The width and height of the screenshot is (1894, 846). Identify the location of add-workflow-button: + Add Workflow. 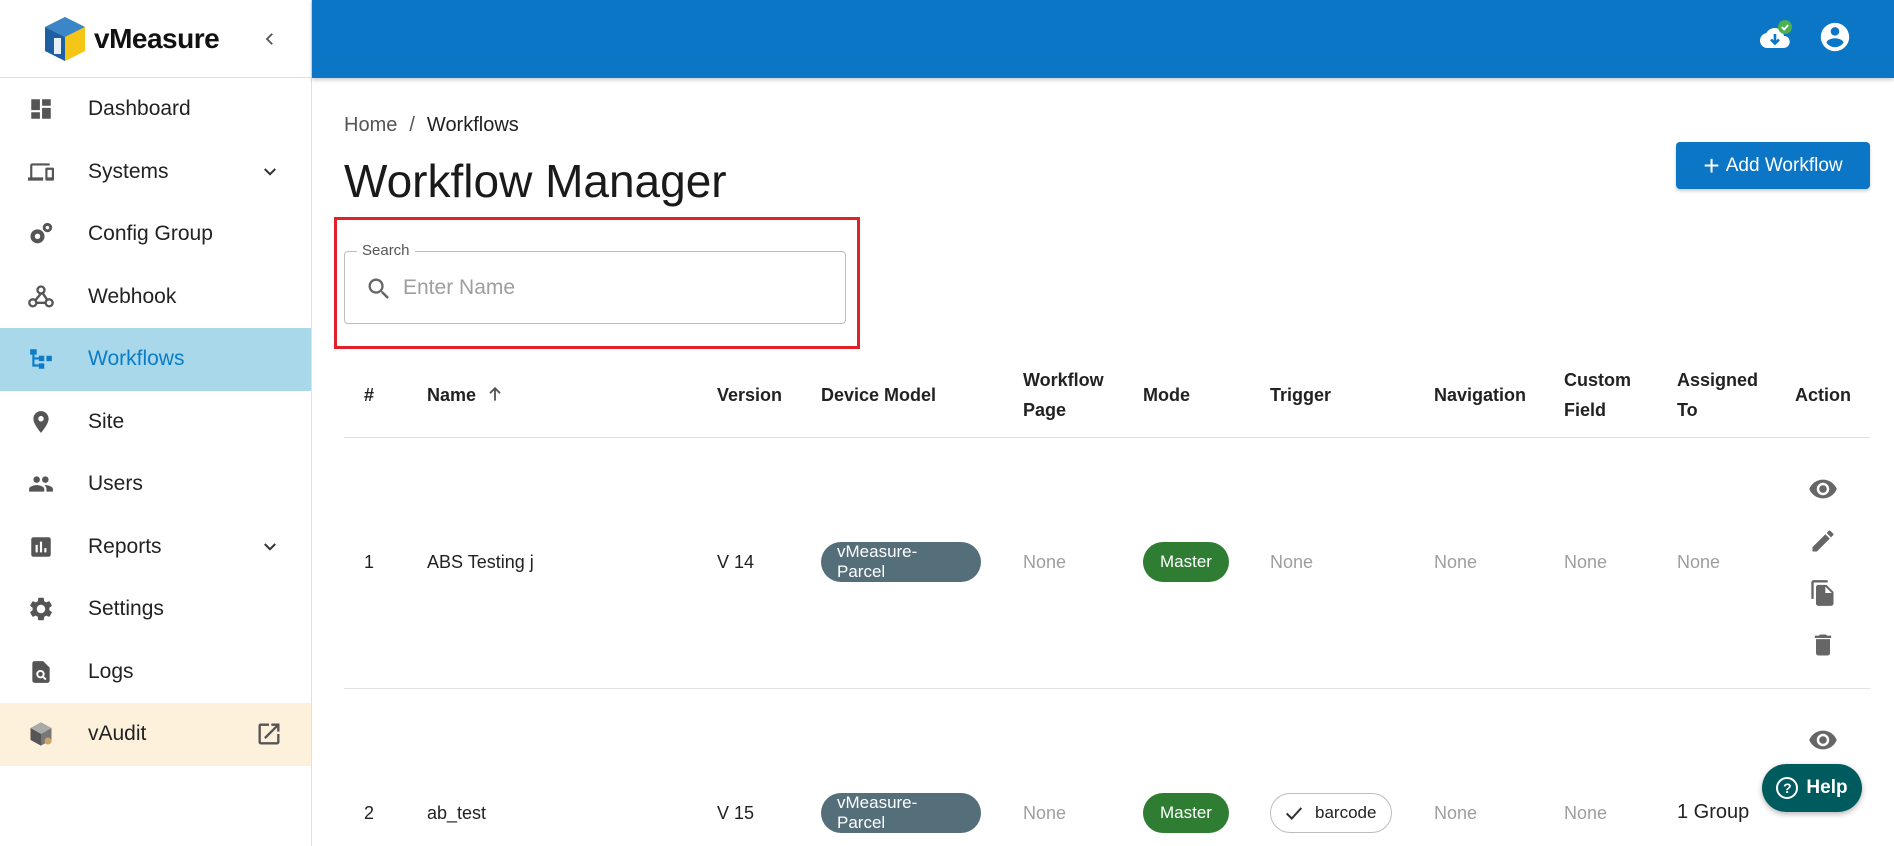
(1773, 165).